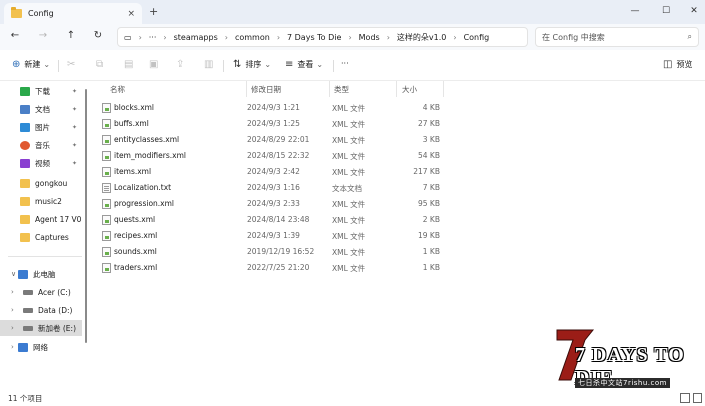  What do you see at coordinates (128, 37) in the screenshot?
I see `computer-icon: ▭` at bounding box center [128, 37].